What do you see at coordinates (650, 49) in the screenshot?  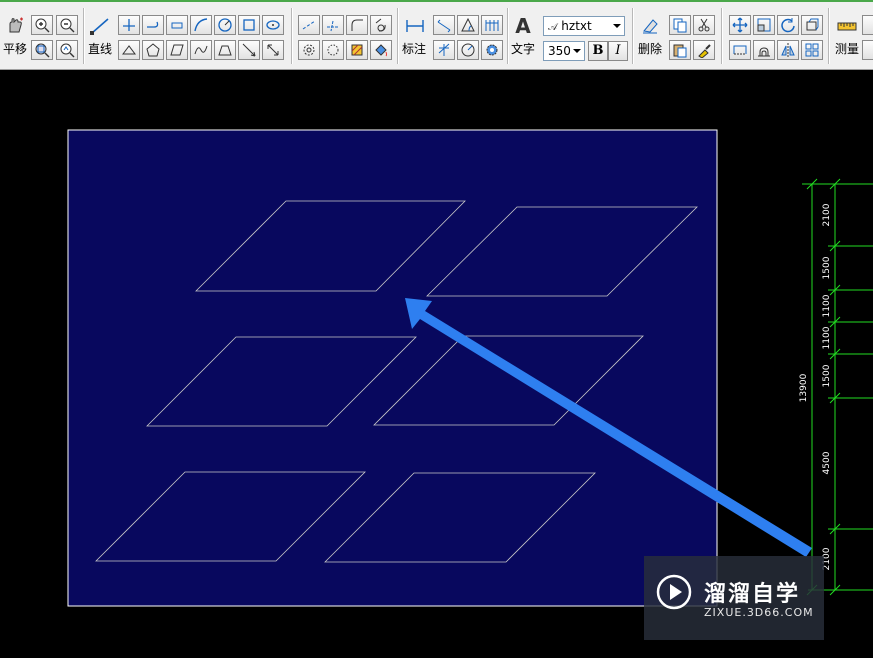 I see `delete-label: 删除` at bounding box center [650, 49].